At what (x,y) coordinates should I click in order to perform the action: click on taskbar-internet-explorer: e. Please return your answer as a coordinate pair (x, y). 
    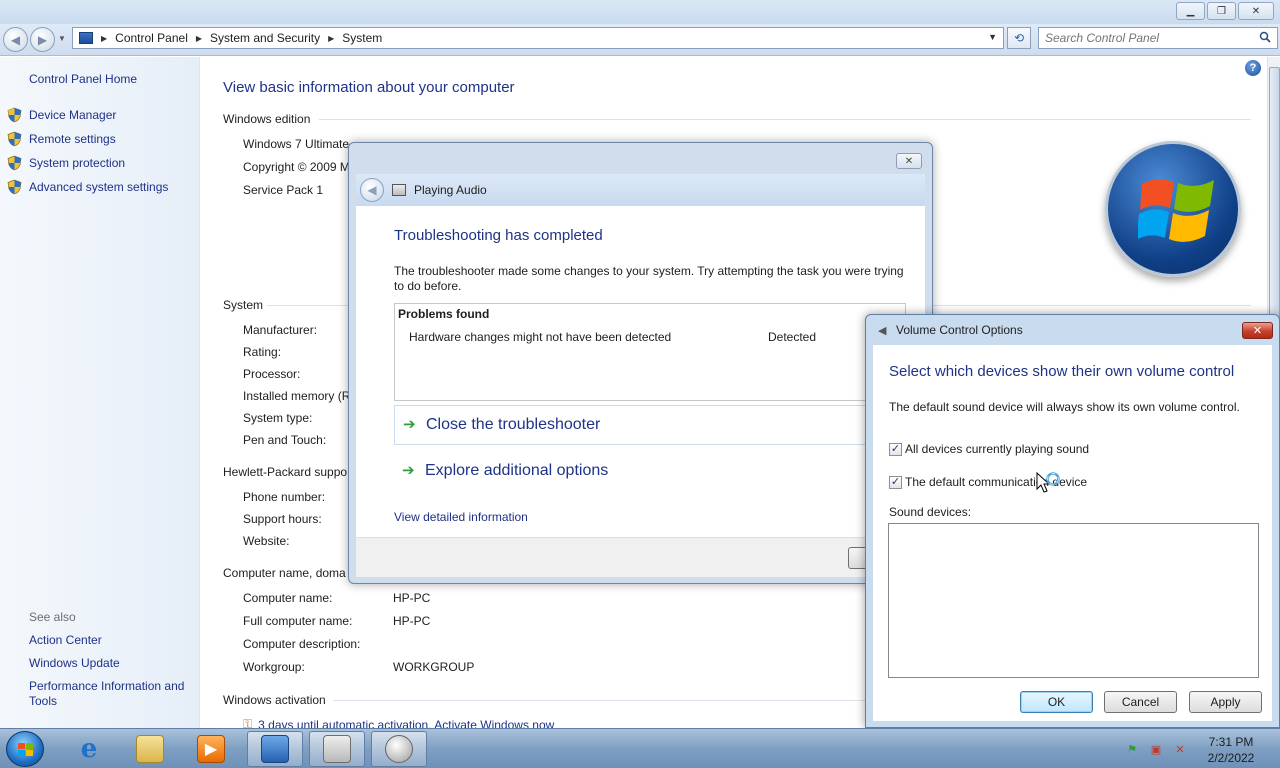
    Looking at the image, I should click on (89, 749).